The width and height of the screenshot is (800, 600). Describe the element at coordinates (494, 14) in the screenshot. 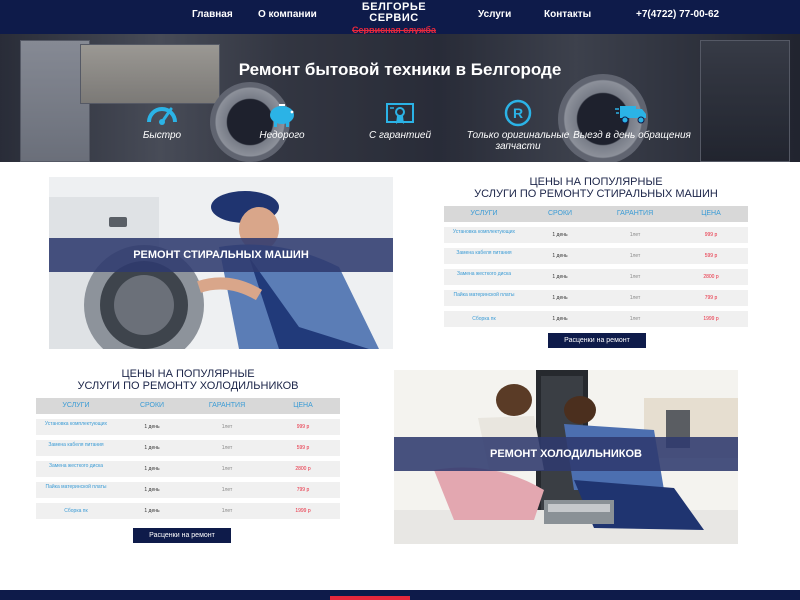

I see `nav-services-link: Услуги` at that location.